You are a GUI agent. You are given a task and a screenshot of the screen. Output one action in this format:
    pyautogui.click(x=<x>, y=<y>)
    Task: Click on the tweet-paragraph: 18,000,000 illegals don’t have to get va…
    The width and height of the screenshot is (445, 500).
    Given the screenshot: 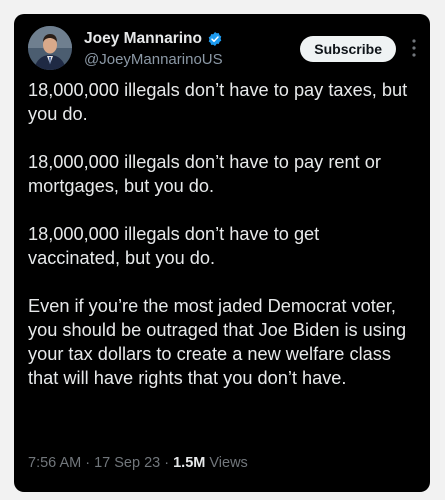 What is the action you would take?
    pyautogui.click(x=174, y=246)
    